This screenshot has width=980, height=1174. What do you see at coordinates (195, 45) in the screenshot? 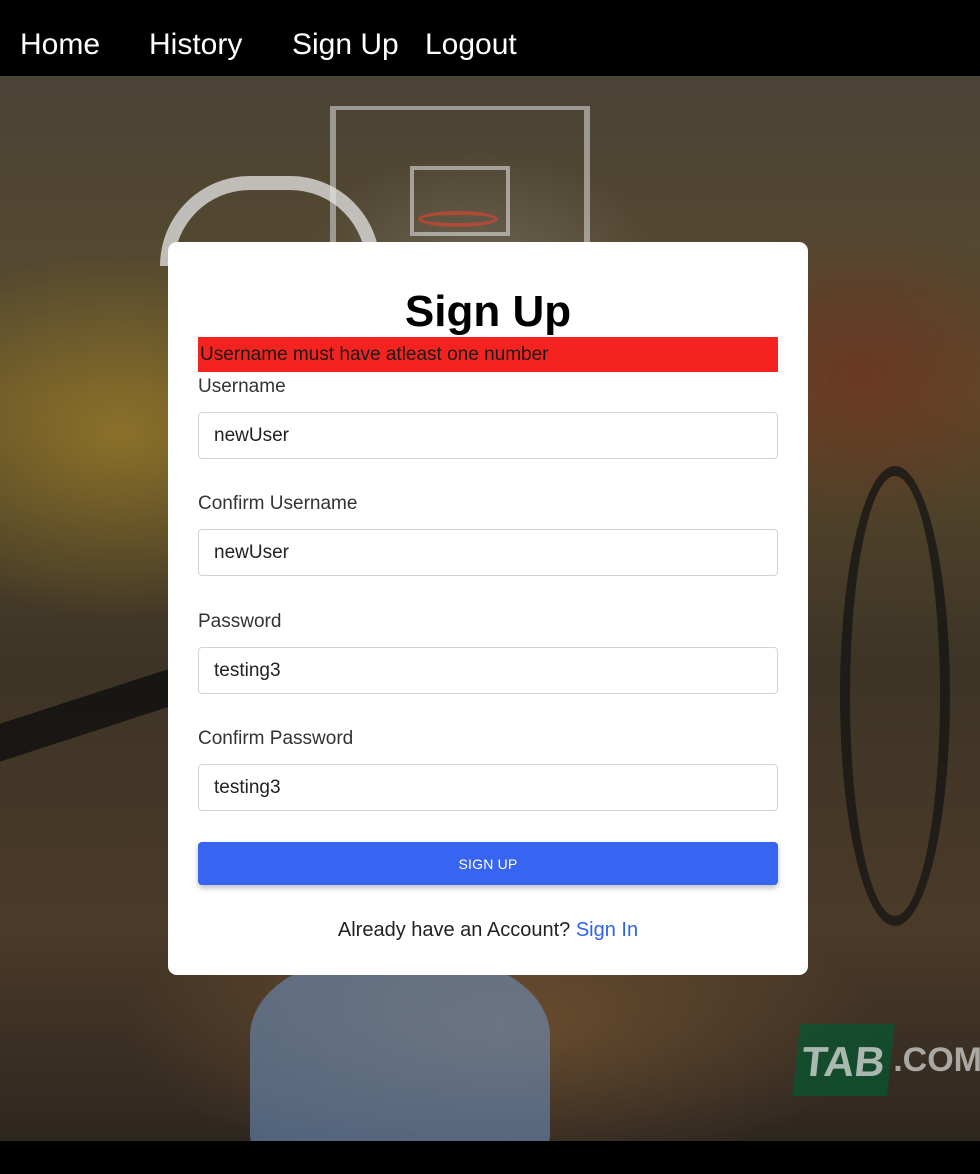
I see `nav-history-link: History` at bounding box center [195, 45].